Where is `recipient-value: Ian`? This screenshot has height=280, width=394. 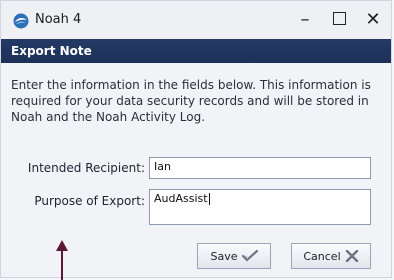
recipient-value: Ian is located at coordinates (162, 166).